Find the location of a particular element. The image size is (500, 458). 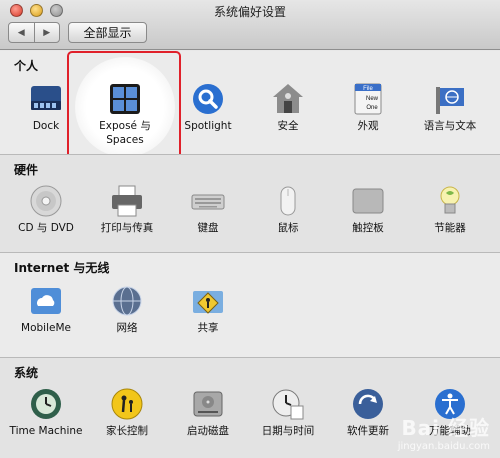

watermark-main: Bai 经验 is located at coordinates (445, 428).